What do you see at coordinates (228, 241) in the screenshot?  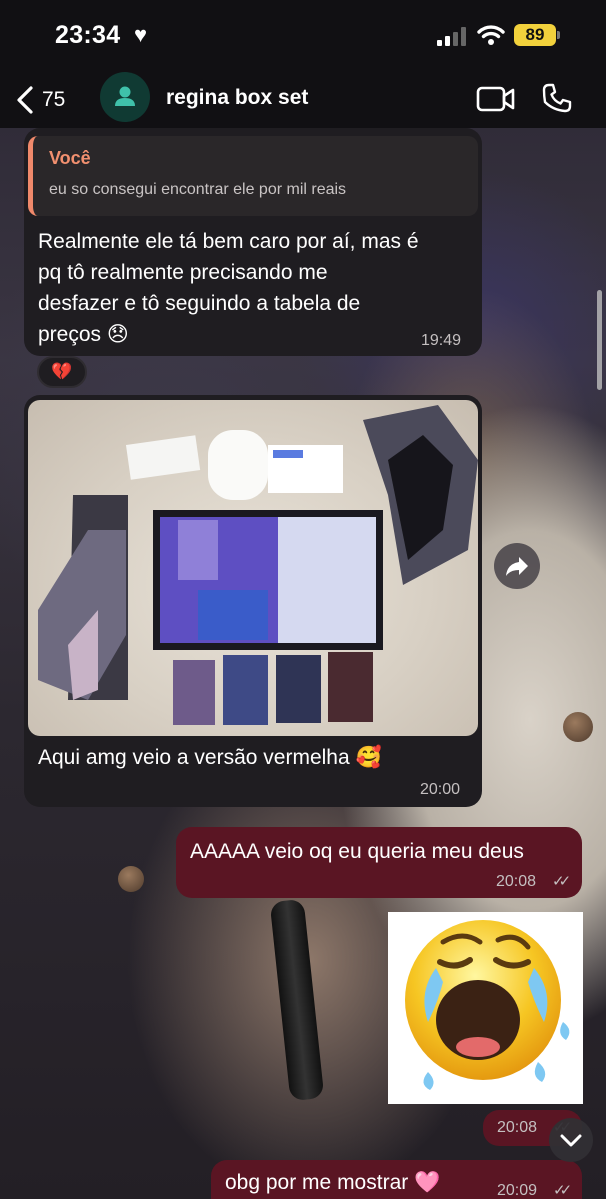 I see `message-line: Realmente ele tá bem caro por aí, mas é` at bounding box center [228, 241].